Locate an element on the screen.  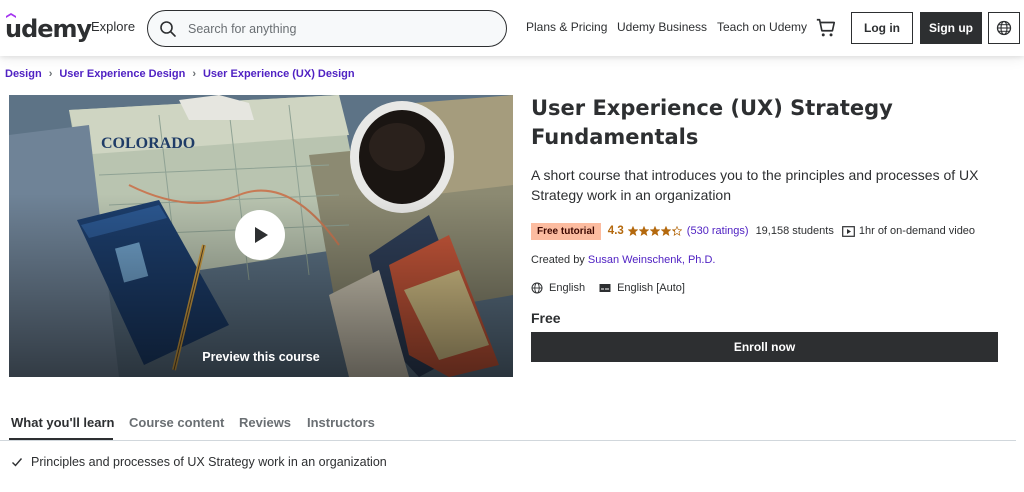
video-duration: 1hr of on-demand video is located at coordinates (917, 231).